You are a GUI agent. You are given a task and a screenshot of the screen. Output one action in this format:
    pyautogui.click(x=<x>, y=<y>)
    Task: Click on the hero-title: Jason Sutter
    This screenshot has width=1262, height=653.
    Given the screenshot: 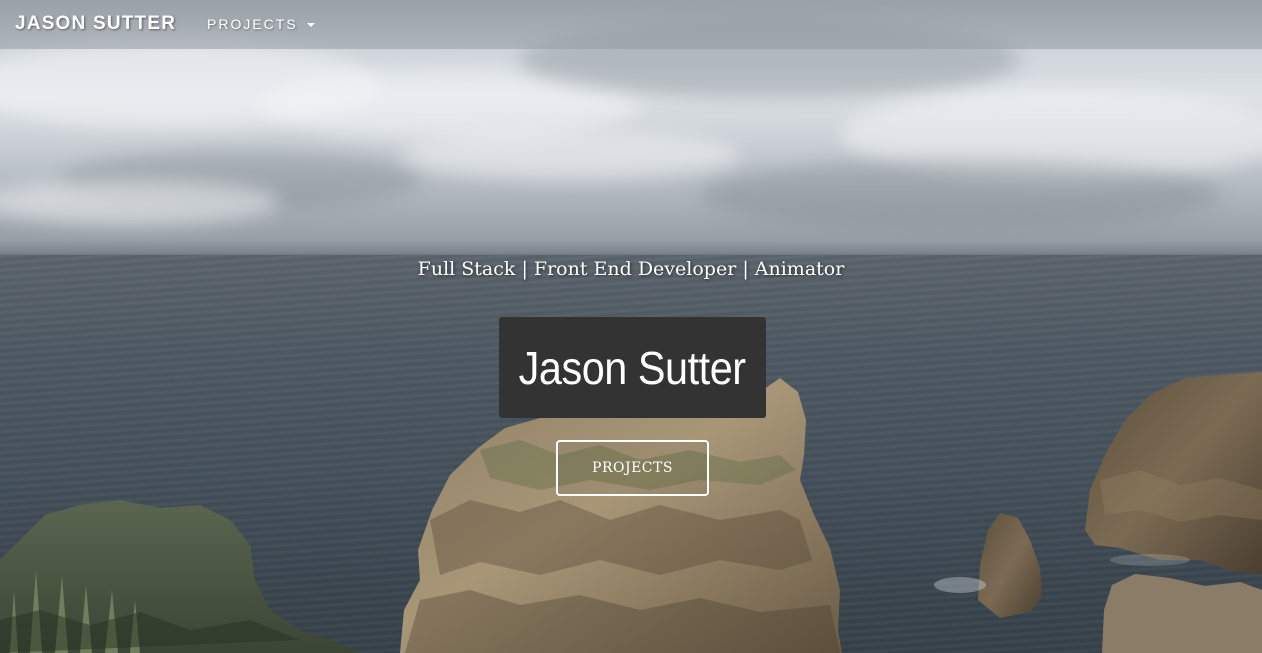 What is the action you would take?
    pyautogui.click(x=632, y=367)
    